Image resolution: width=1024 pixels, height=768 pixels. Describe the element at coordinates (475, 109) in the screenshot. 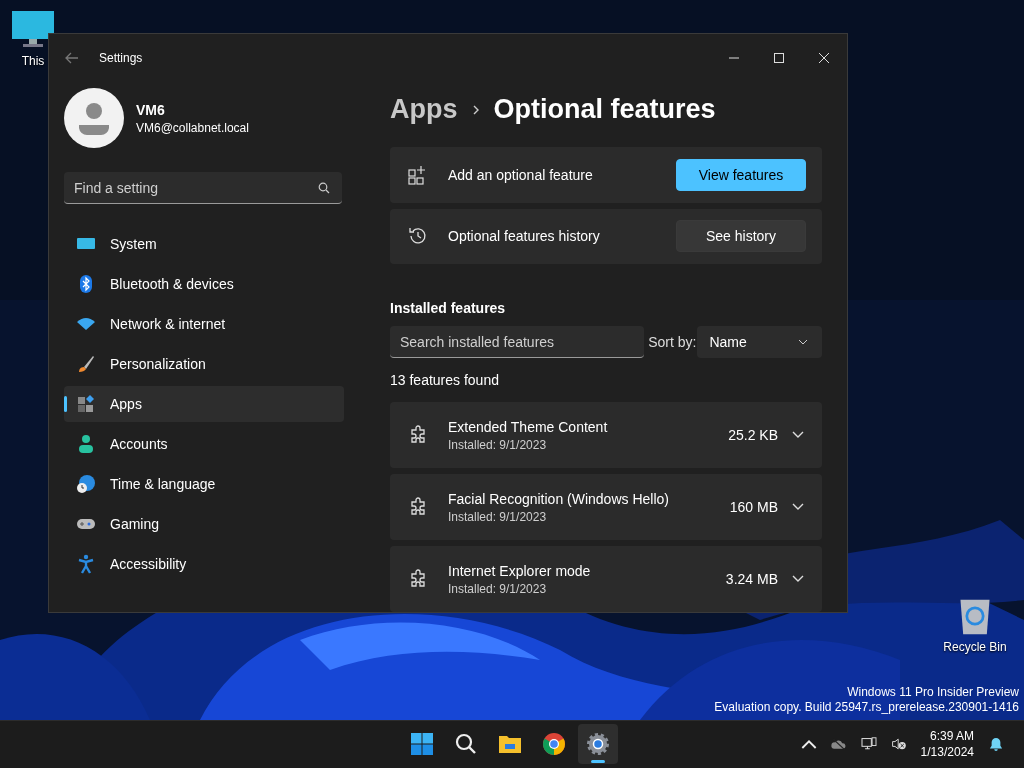

I see `chevron-icon` at that location.